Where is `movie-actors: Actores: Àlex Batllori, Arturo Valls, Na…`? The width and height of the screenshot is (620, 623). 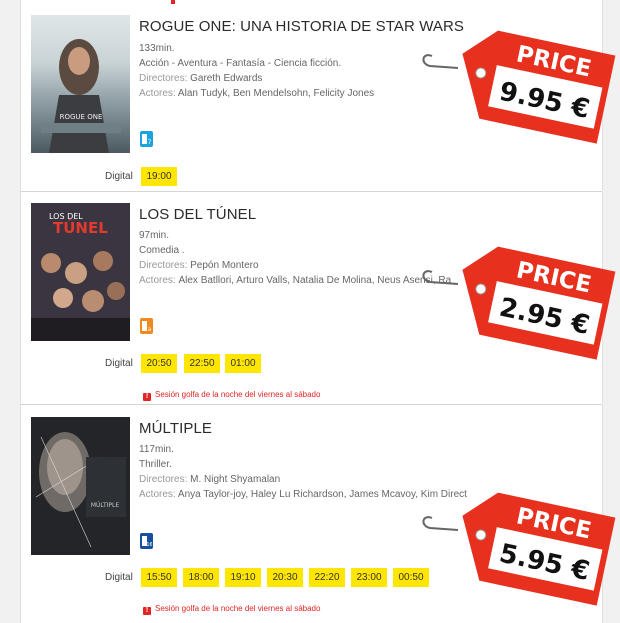 movie-actors: Actores: Àlex Batllori, Arturo Valls, Na… is located at coordinates (295, 280).